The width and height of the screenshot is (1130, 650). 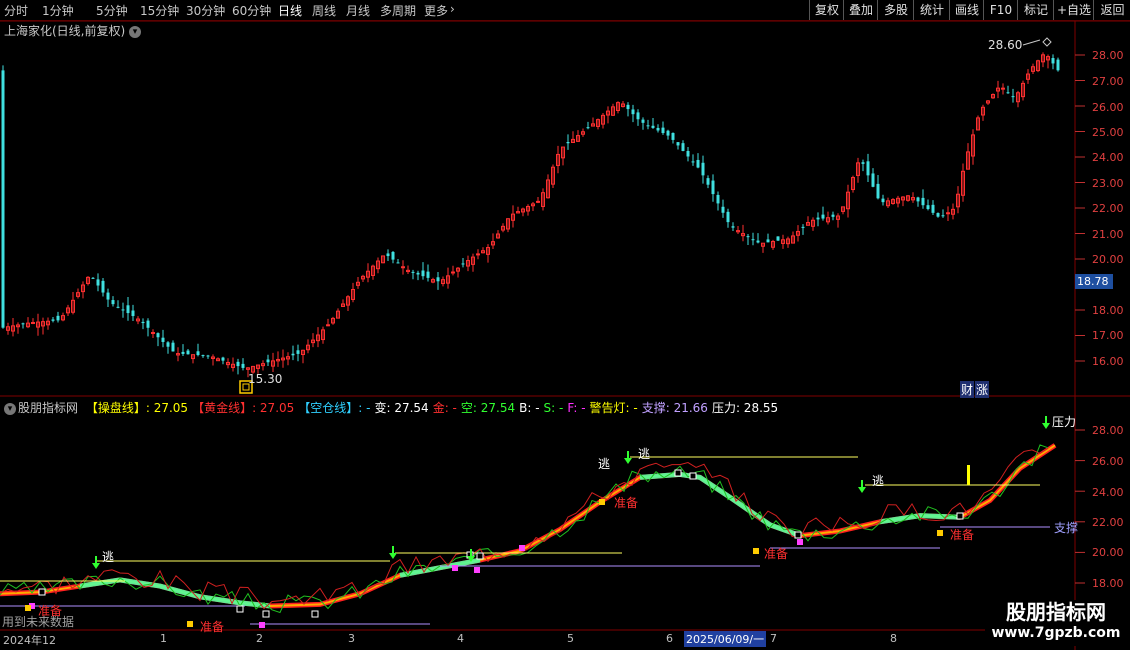 I want to click on pressure-label: 压力, so click(x=1064, y=422).